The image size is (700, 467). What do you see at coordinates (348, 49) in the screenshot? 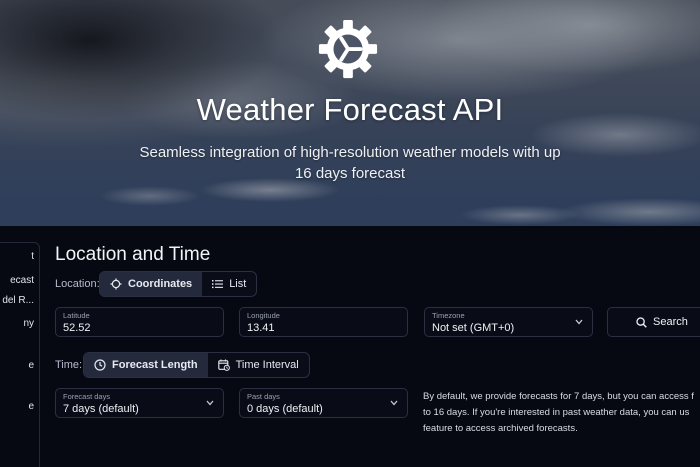
I see `gear-icon` at bounding box center [348, 49].